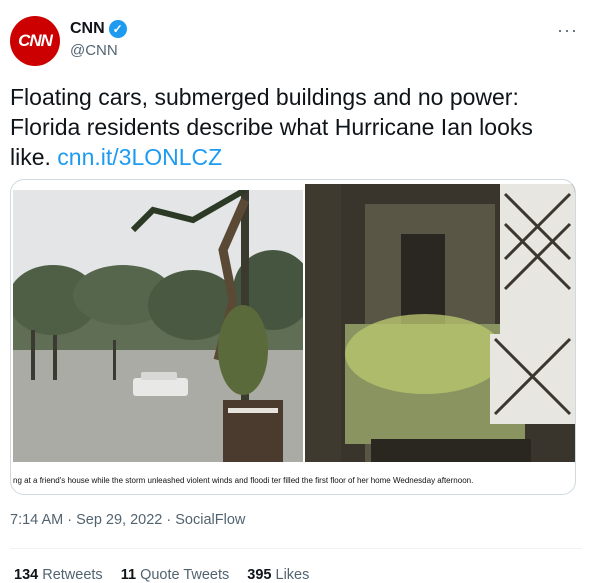 This screenshot has width=592, height=583. What do you see at coordinates (26, 575) in the screenshot?
I see `retweets-count: 134` at bounding box center [26, 575].